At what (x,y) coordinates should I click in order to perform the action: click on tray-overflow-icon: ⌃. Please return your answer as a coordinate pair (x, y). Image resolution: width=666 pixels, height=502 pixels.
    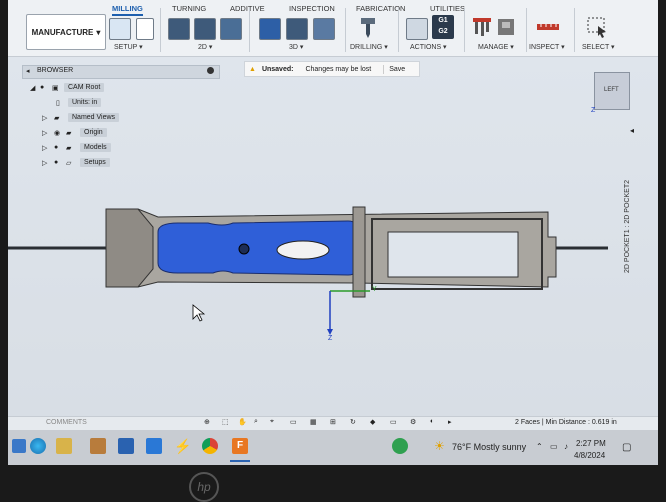
    Looking at the image, I should click on (539, 446).